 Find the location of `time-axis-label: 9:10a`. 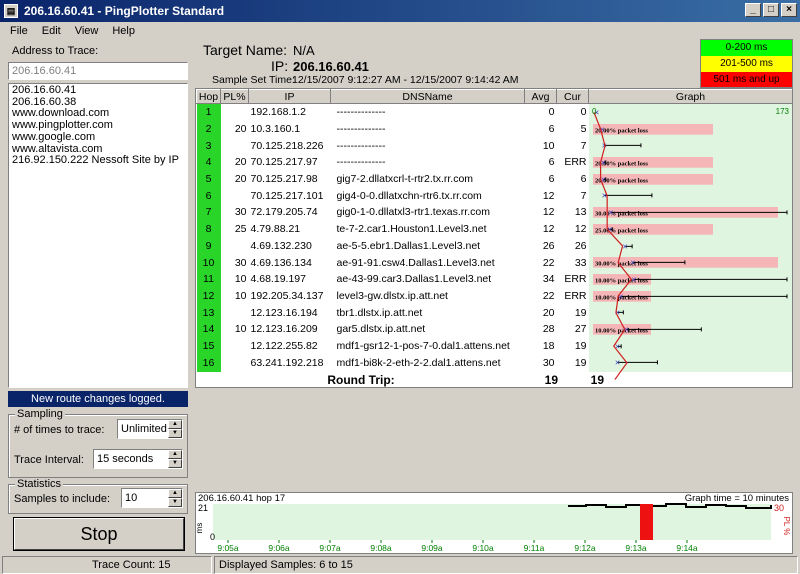

time-axis-label: 9:10a is located at coordinates (483, 548).